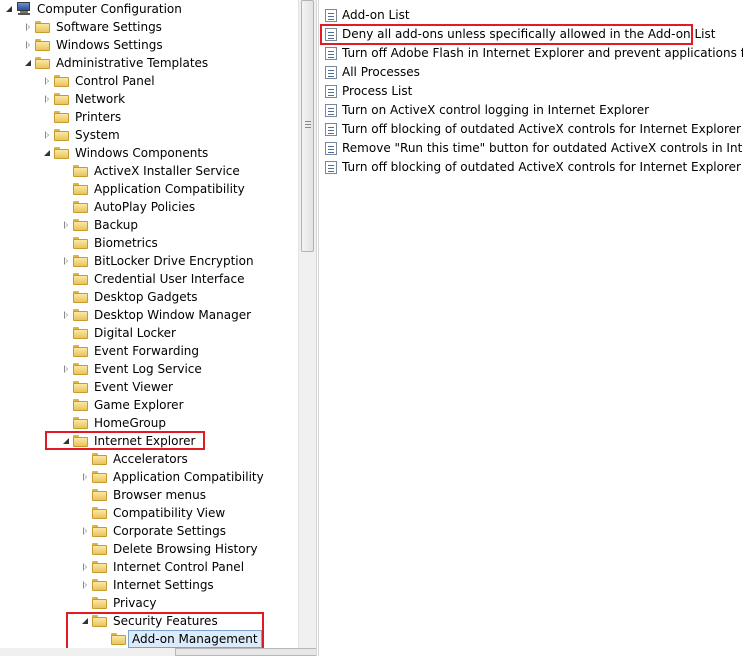 The image size is (743, 656). I want to click on policy-setting-label: Process List, so click(377, 91).